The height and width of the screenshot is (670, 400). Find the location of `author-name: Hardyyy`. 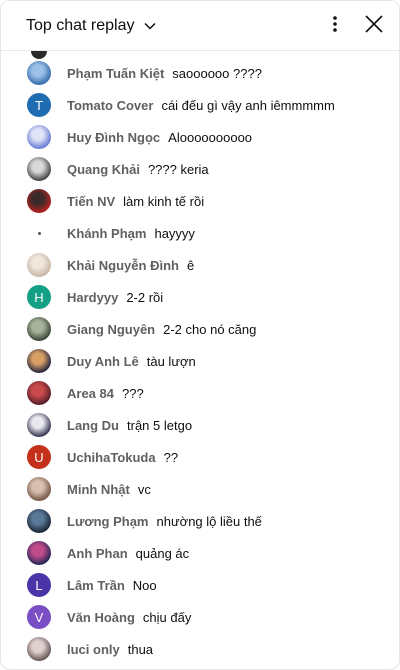

author-name: Hardyyy is located at coordinates (92, 297).